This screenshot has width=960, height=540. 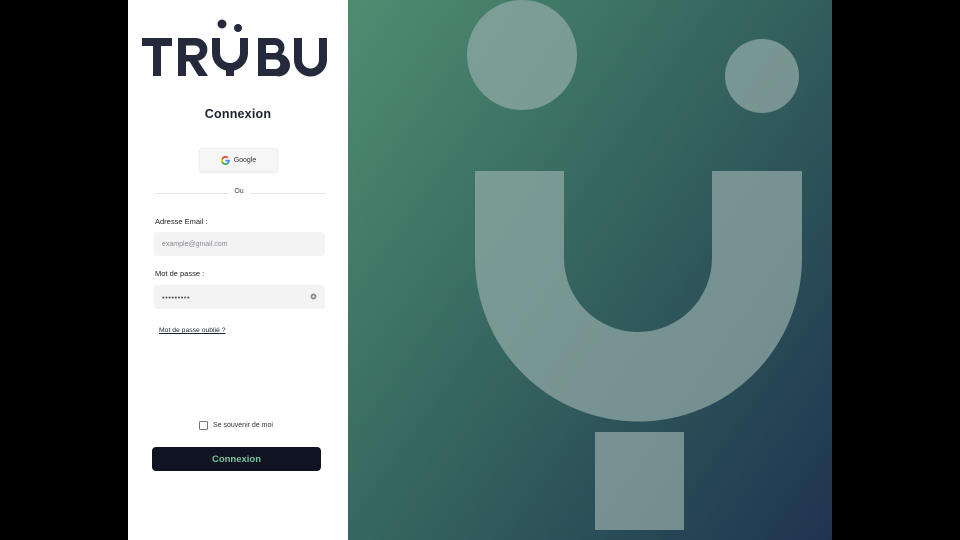 What do you see at coordinates (181, 221) in the screenshot?
I see `email-label: Adresse Email :` at bounding box center [181, 221].